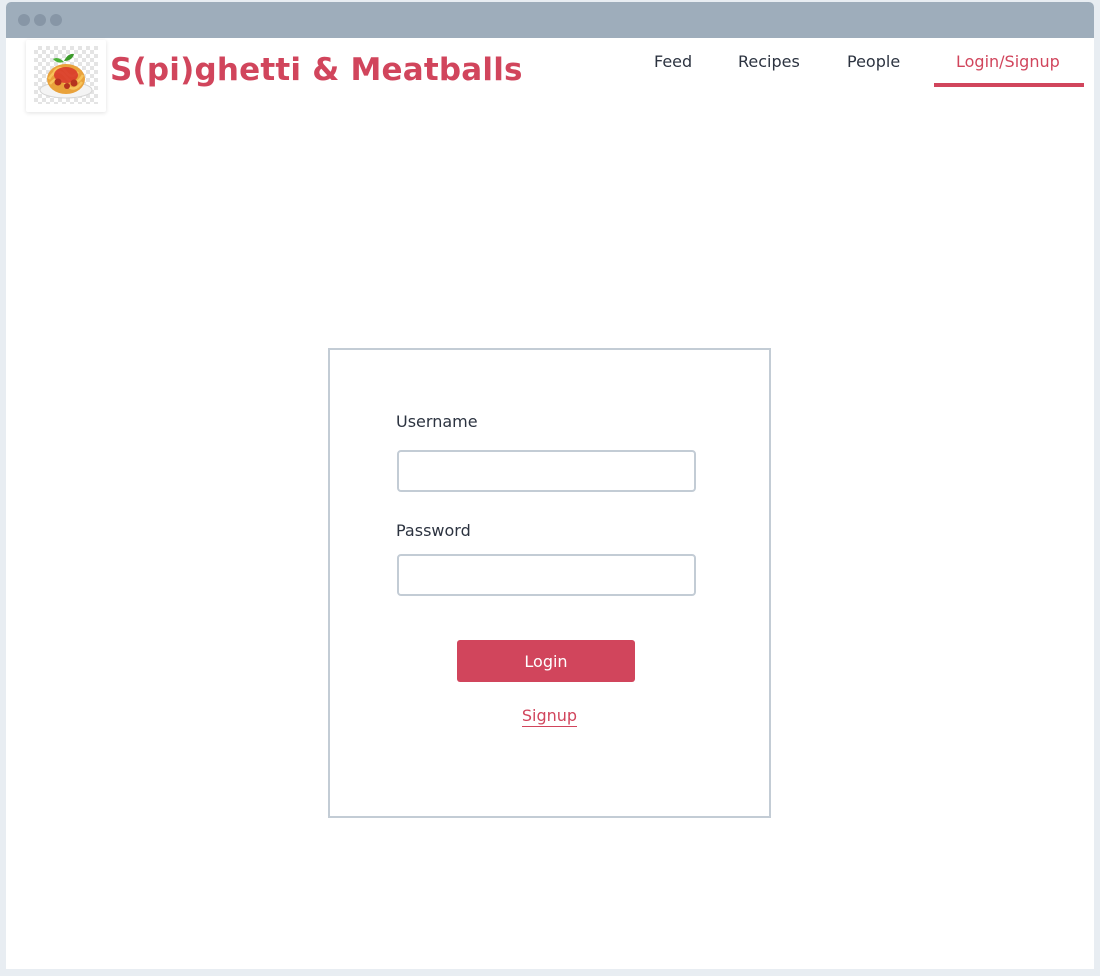 The image size is (1100, 976). Describe the element at coordinates (546, 575) in the screenshot. I see `password-input` at that location.